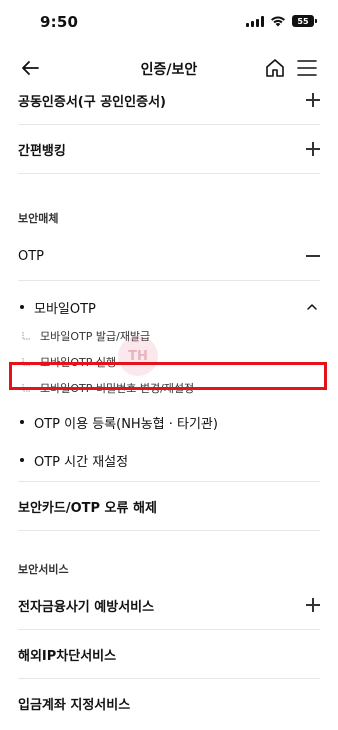  What do you see at coordinates (171, 336) in the screenshot?
I see `leaf-item-otp-issue: 모바일OTP 발급/재발급` at bounding box center [171, 336].